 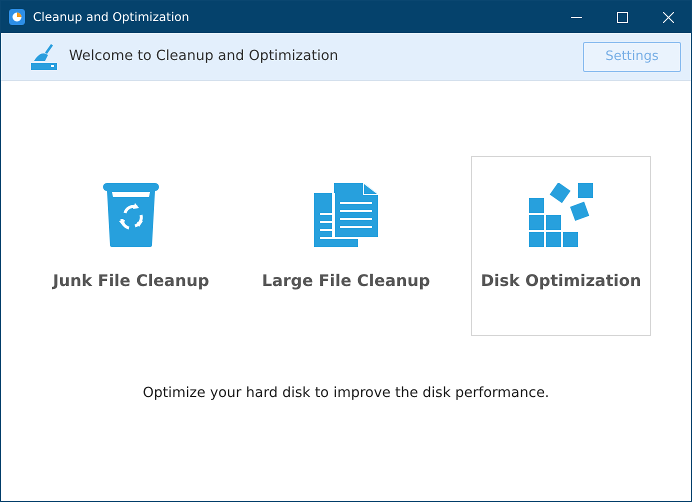 I want to click on maximize-icon, so click(x=622, y=17).